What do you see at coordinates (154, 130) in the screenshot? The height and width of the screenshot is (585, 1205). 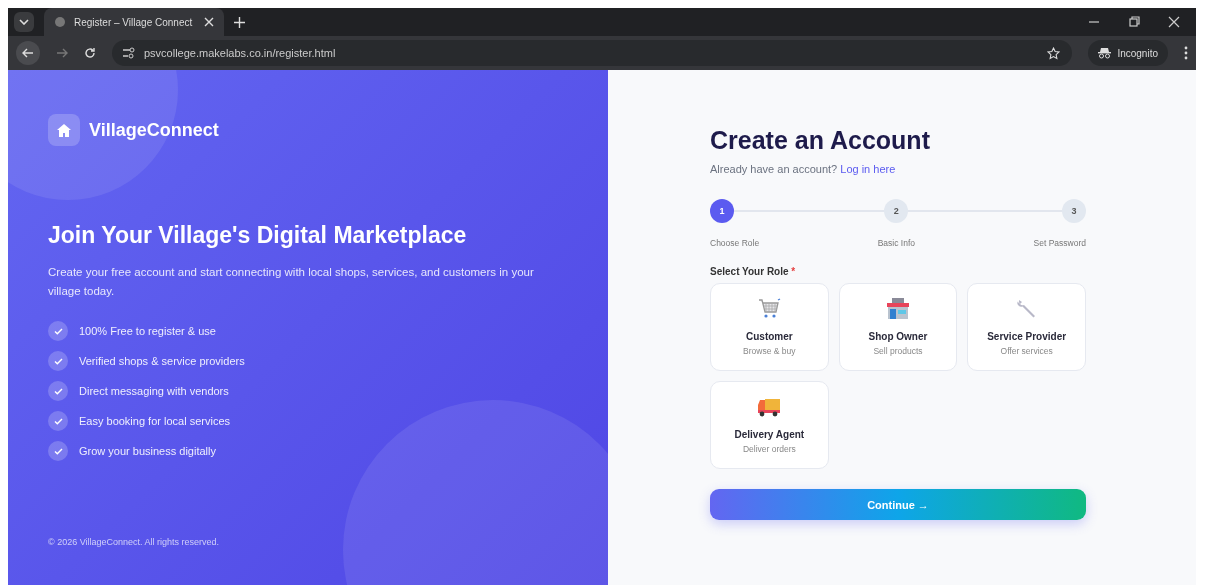 I see `brand-name: VillageConnect` at bounding box center [154, 130].